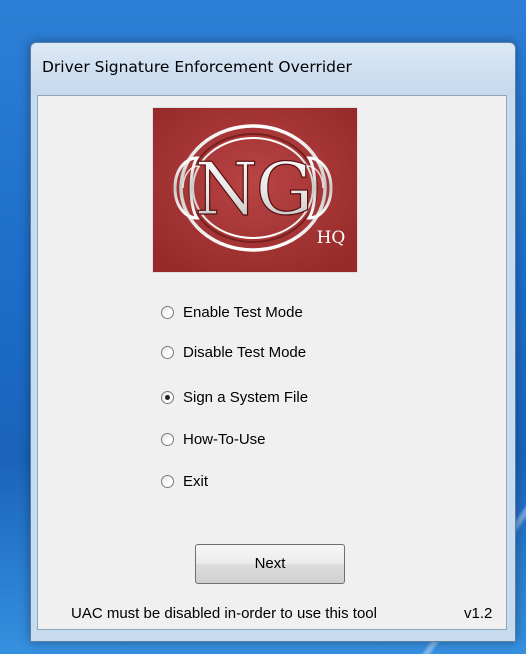  What do you see at coordinates (331, 238) in the screenshot?
I see `logo-sub-text: HQ` at bounding box center [331, 238].